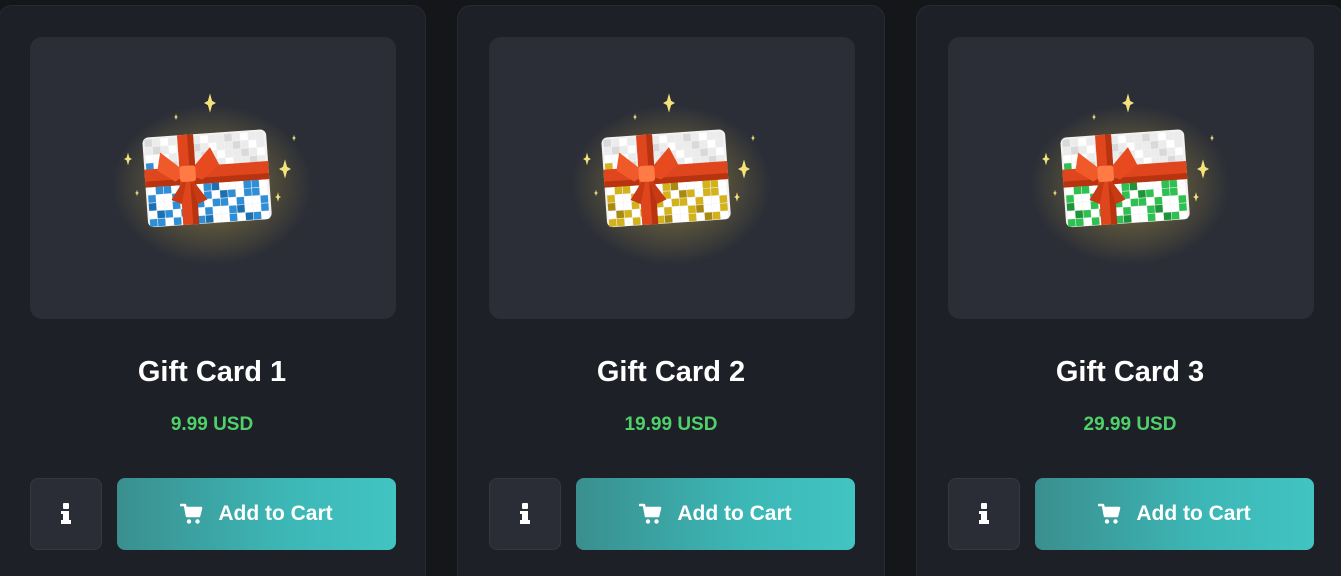  Describe the element at coordinates (671, 372) in the screenshot. I see `product-title: Gift Card 2` at that location.